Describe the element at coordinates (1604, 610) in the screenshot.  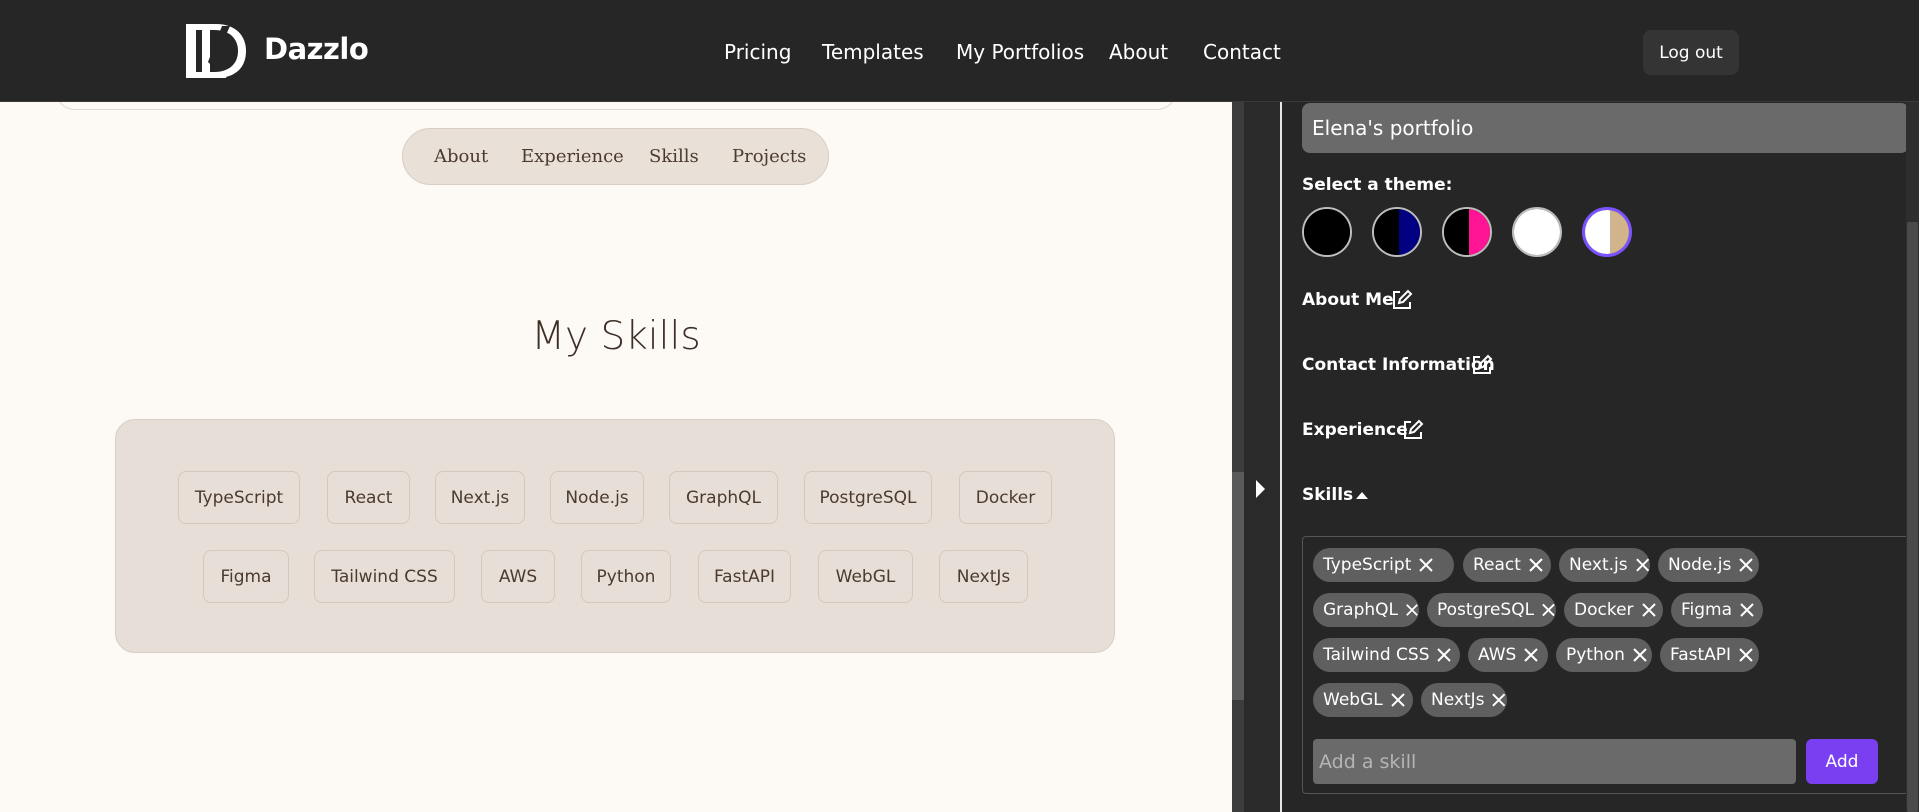
I see `skill-tag-label: Docker` at that location.